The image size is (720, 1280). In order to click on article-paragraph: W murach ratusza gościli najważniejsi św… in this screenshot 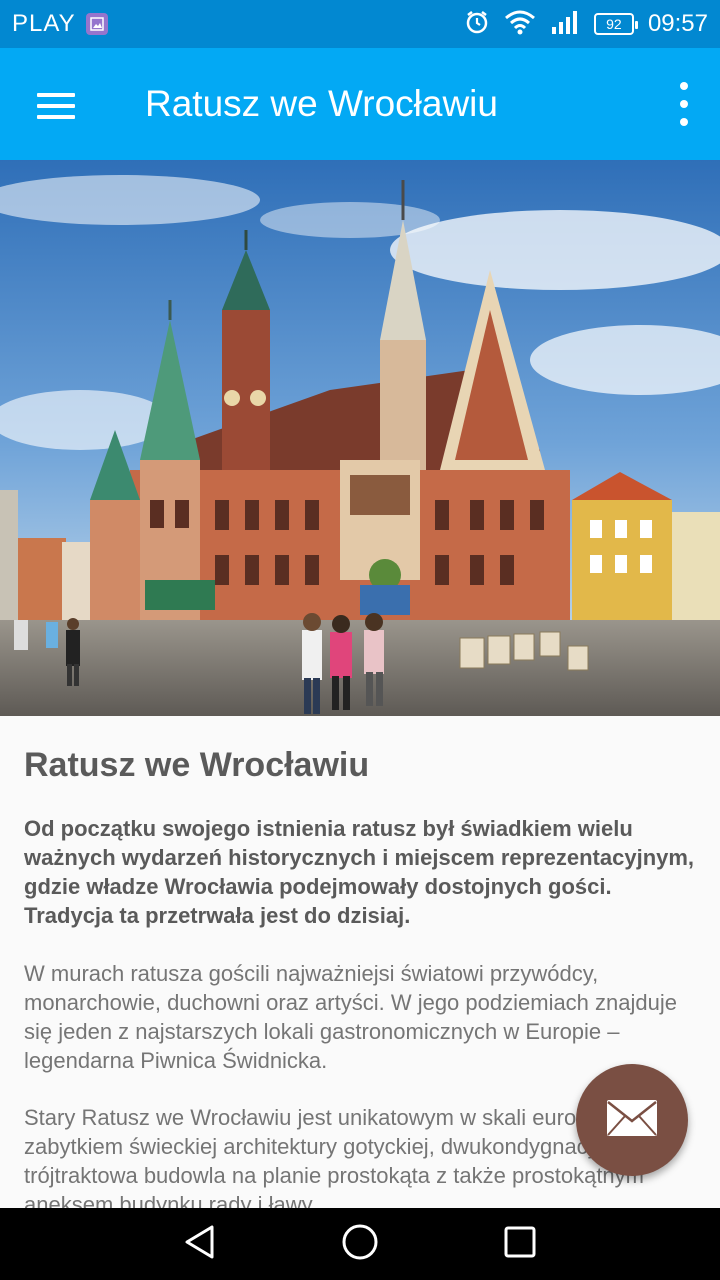, I will do `click(350, 1017)`.